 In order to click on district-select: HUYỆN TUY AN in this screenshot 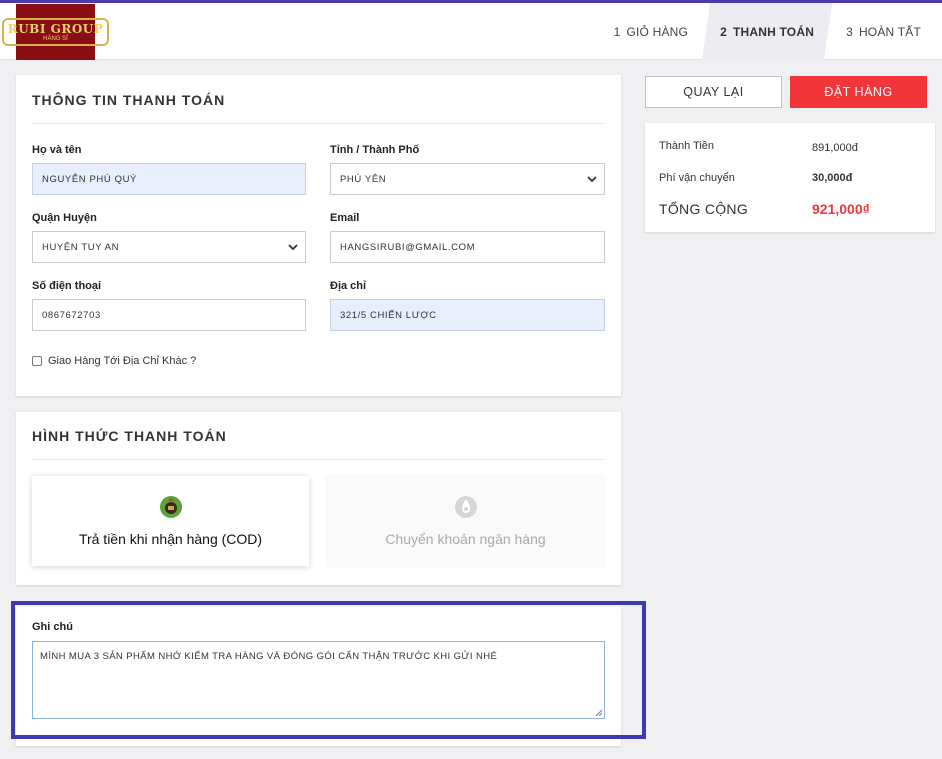, I will do `click(169, 247)`.